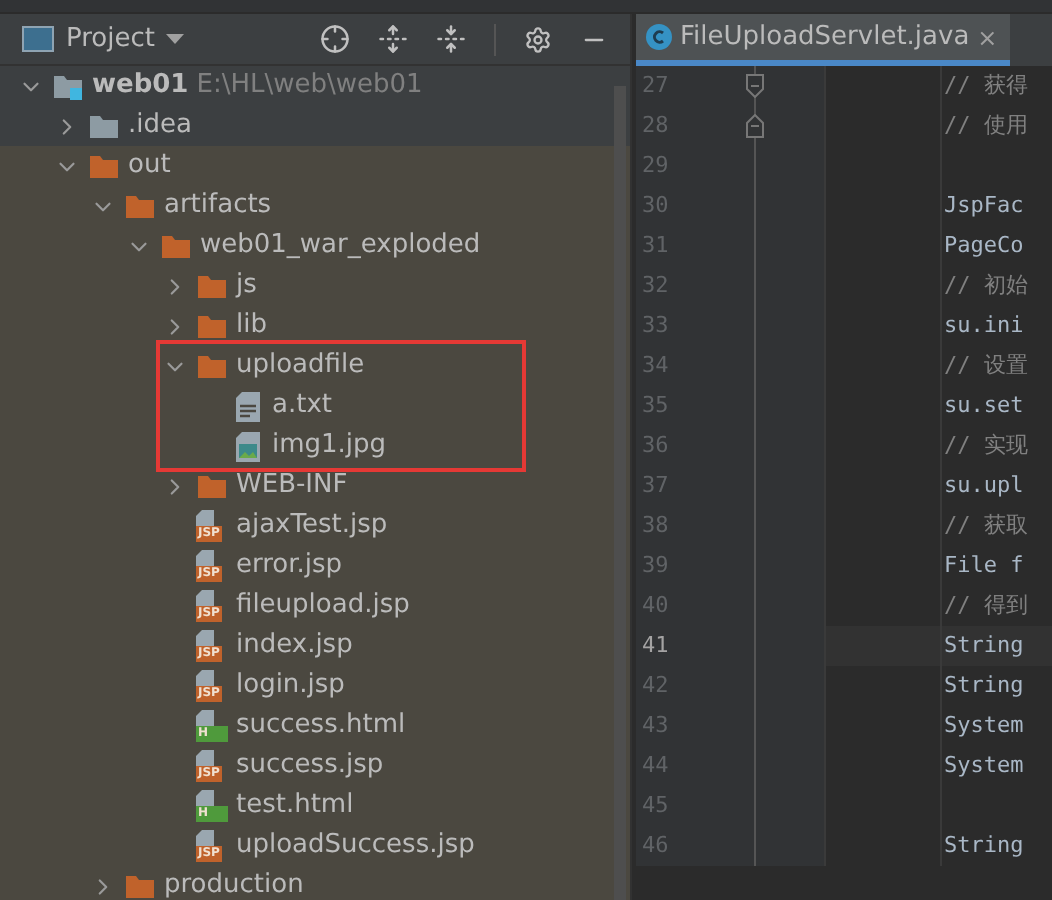 This screenshot has width=1052, height=900. Describe the element at coordinates (248, 406) in the screenshot. I see `text-file-icon` at that location.